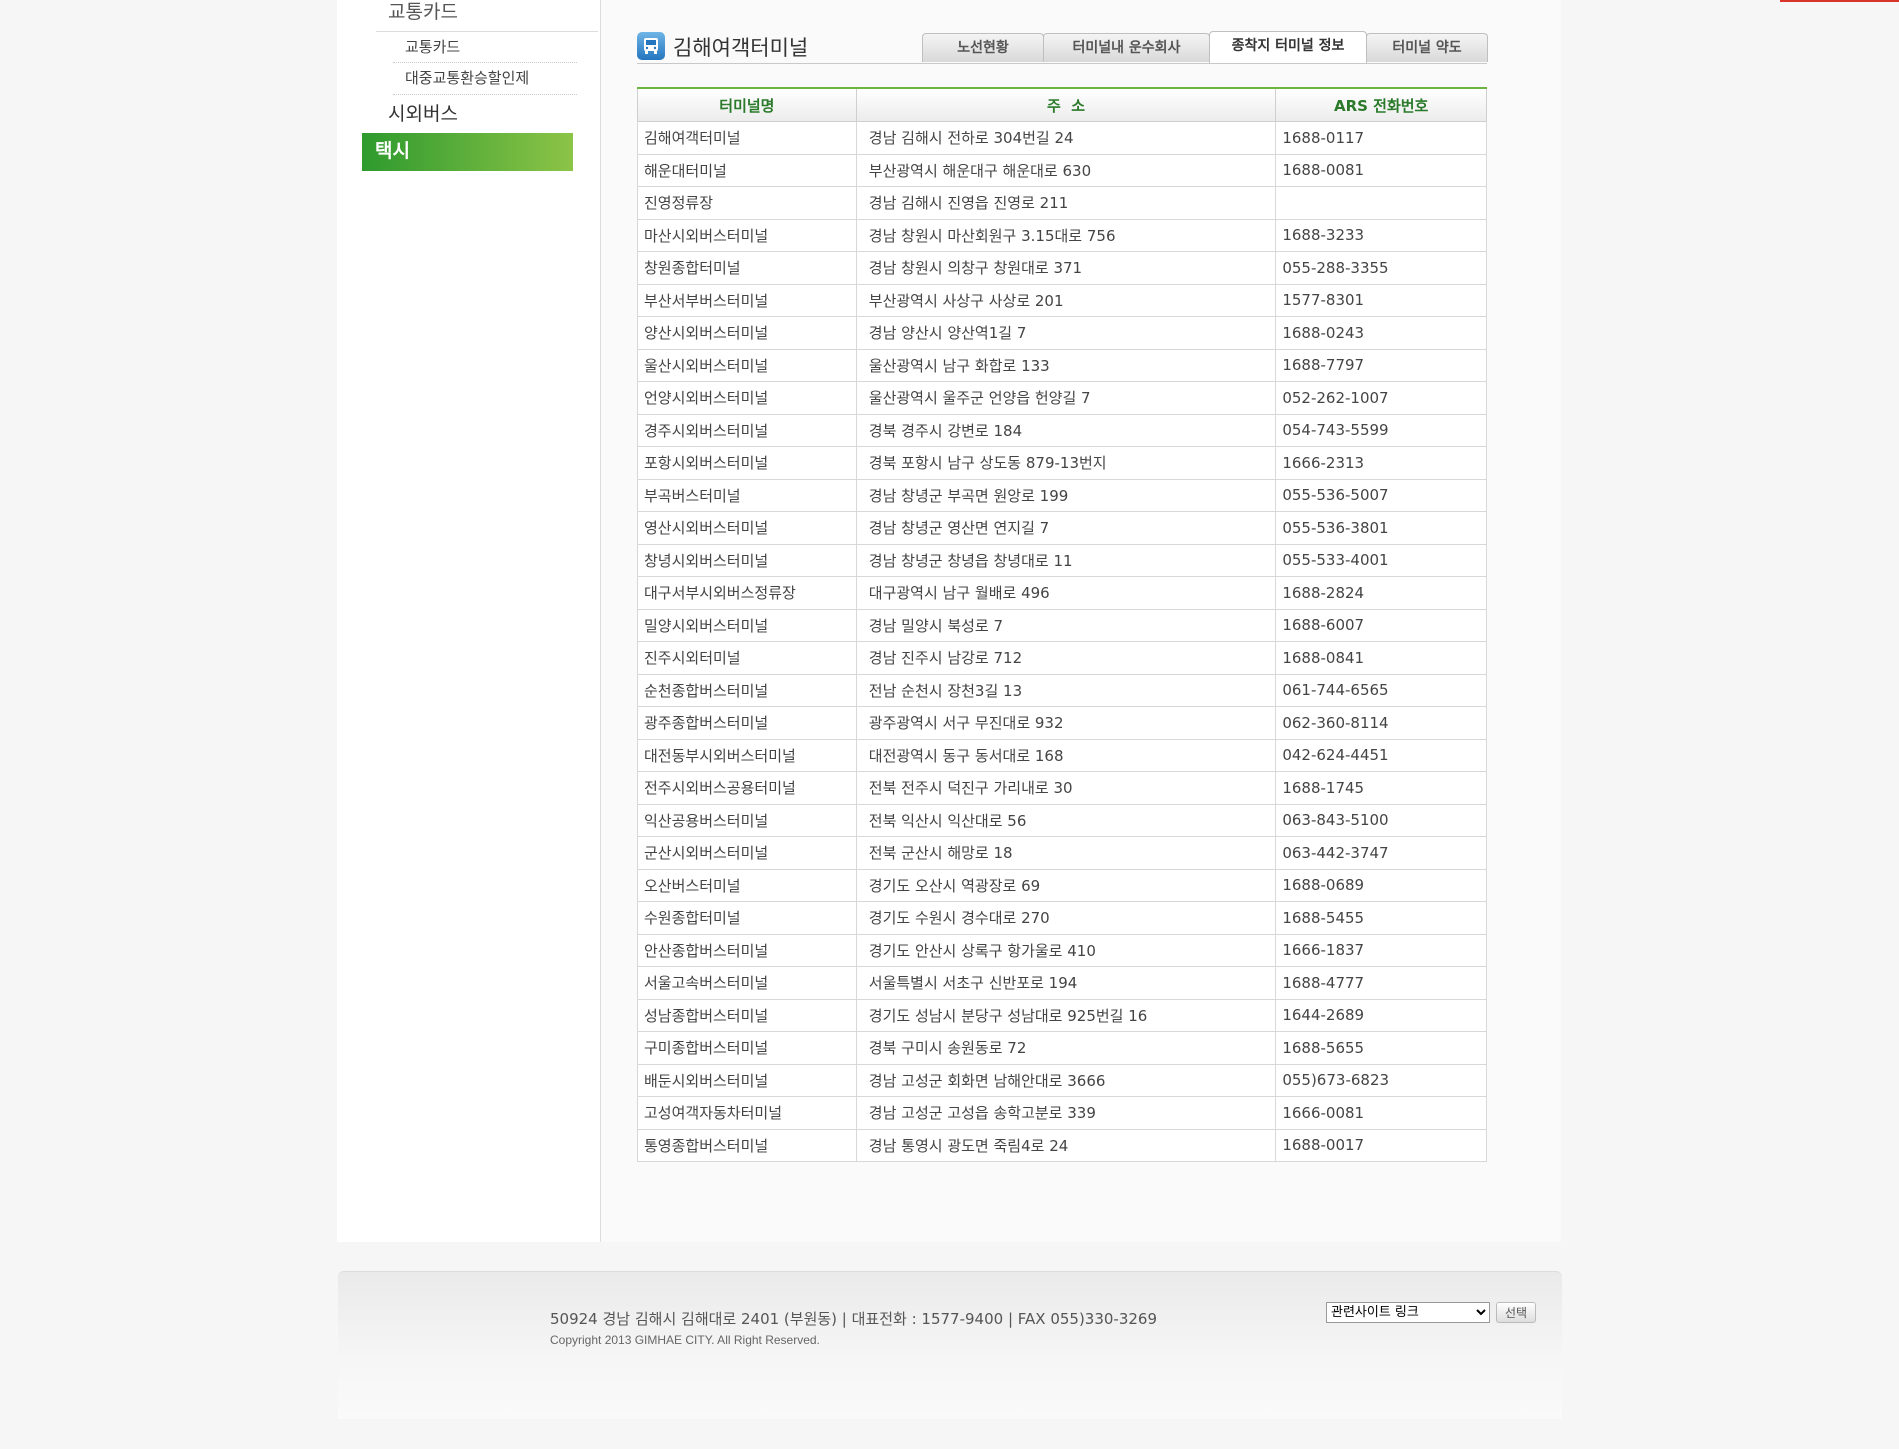 The width and height of the screenshot is (1899, 1449). Describe the element at coordinates (747, 885) in the screenshot. I see `cell-terminal-name: 오산버스터미널` at that location.